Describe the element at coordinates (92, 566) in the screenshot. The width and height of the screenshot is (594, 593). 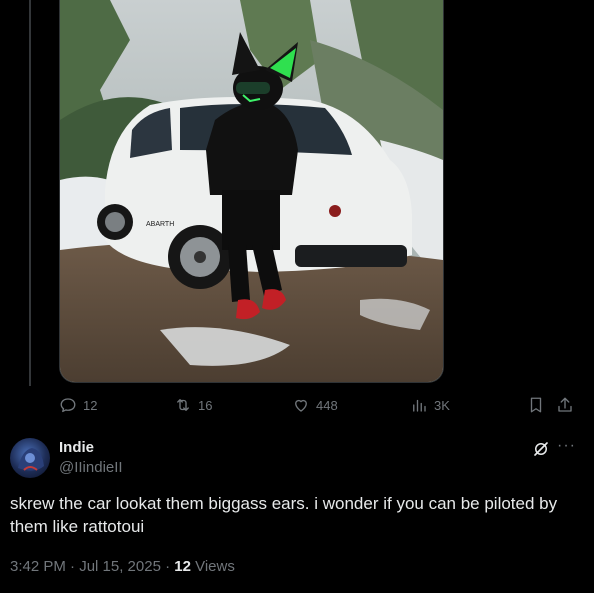
I see `reply-timestamp: 3:42 PM · Jul 15, 2025 ·` at that location.